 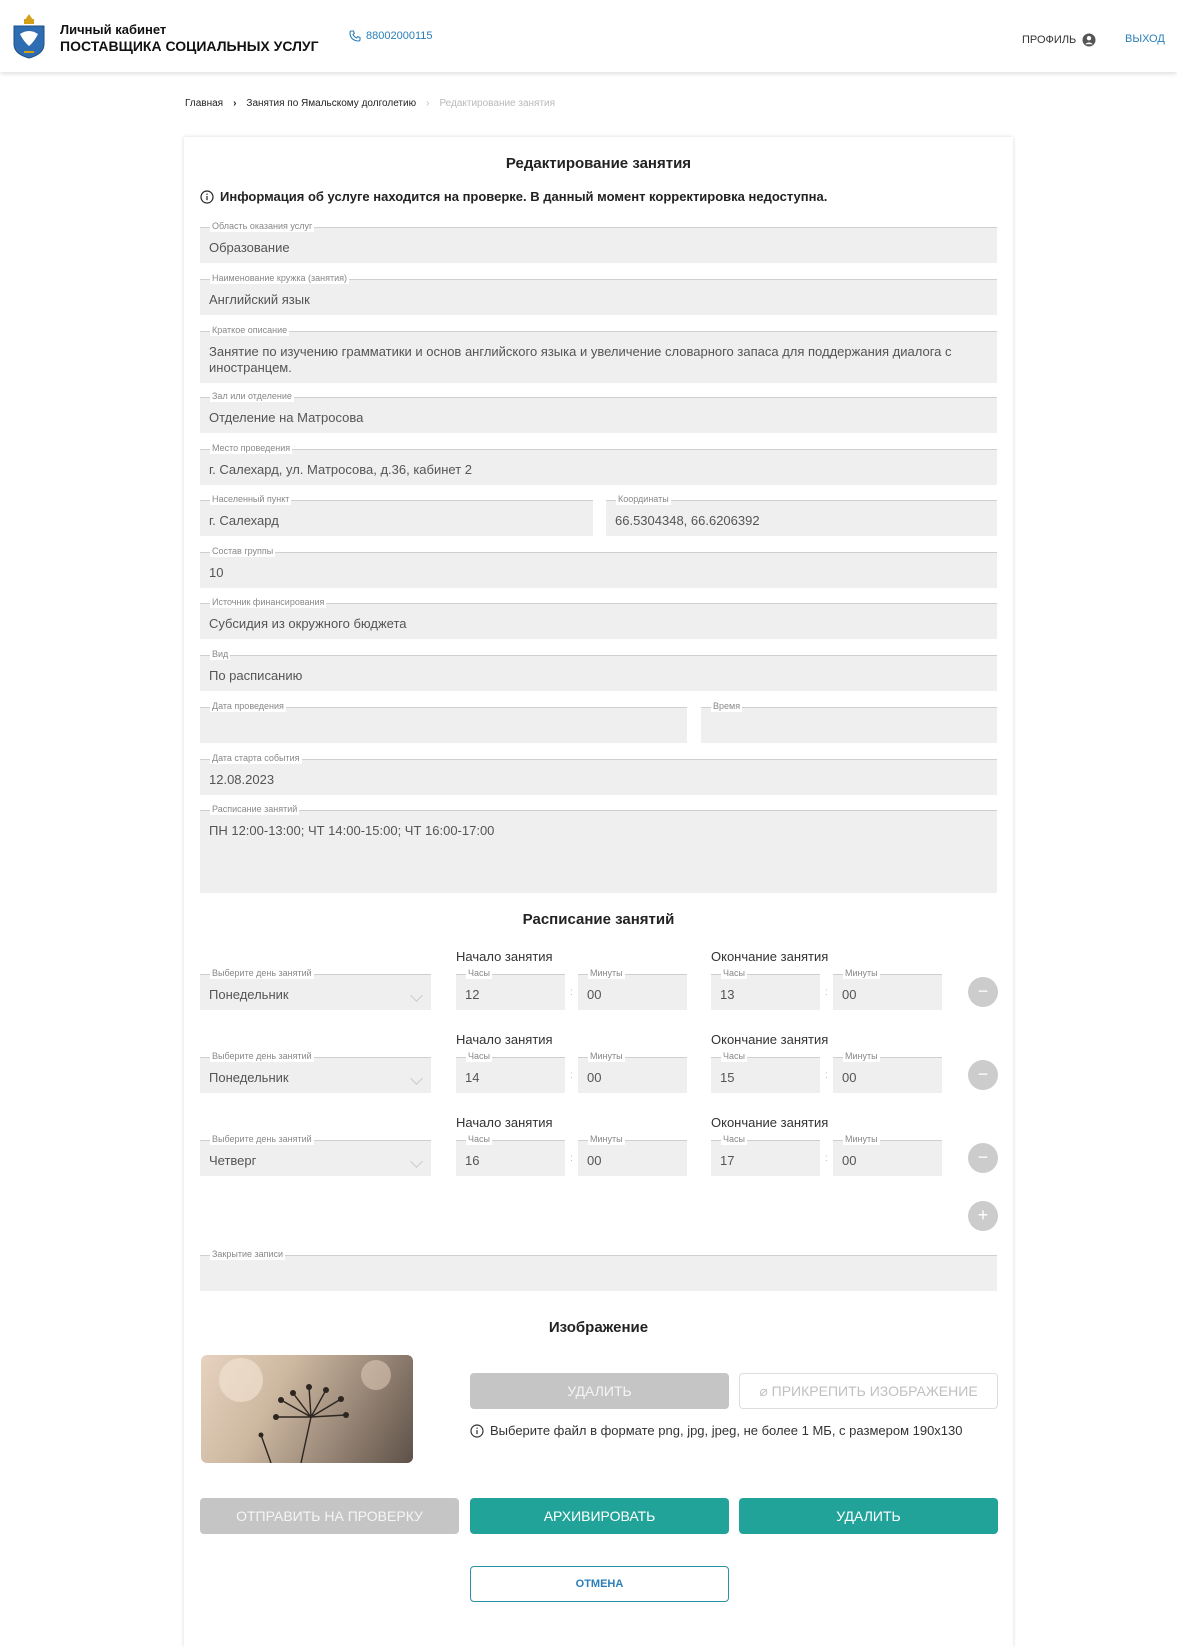 I want to click on field-value: 66.5304348, 66.6206392, so click(x=687, y=520).